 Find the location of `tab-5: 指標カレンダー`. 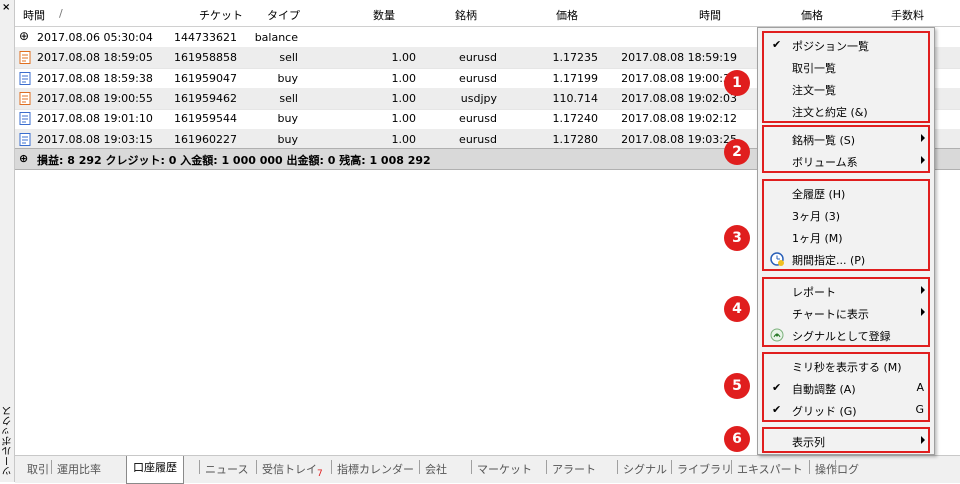

tab-5: 指標カレンダー is located at coordinates (375, 470).